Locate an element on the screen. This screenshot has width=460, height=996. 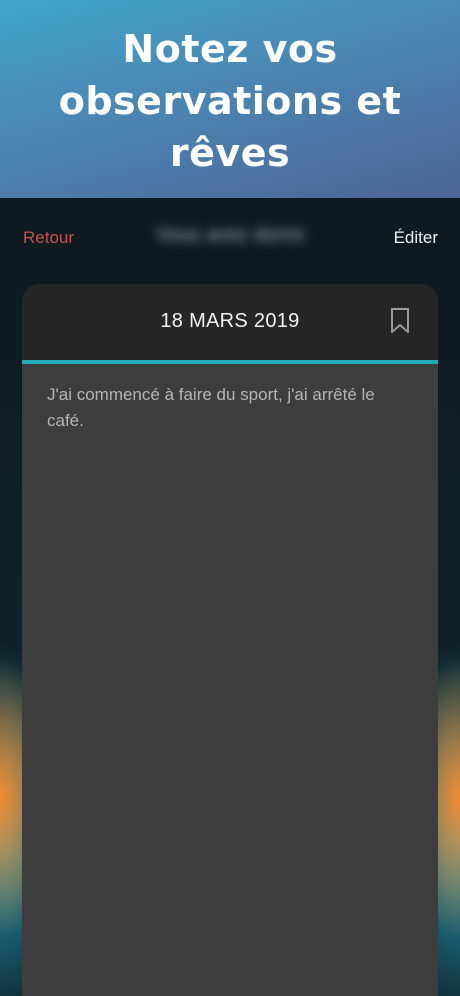
edit-button: Éditer is located at coordinates (416, 238).